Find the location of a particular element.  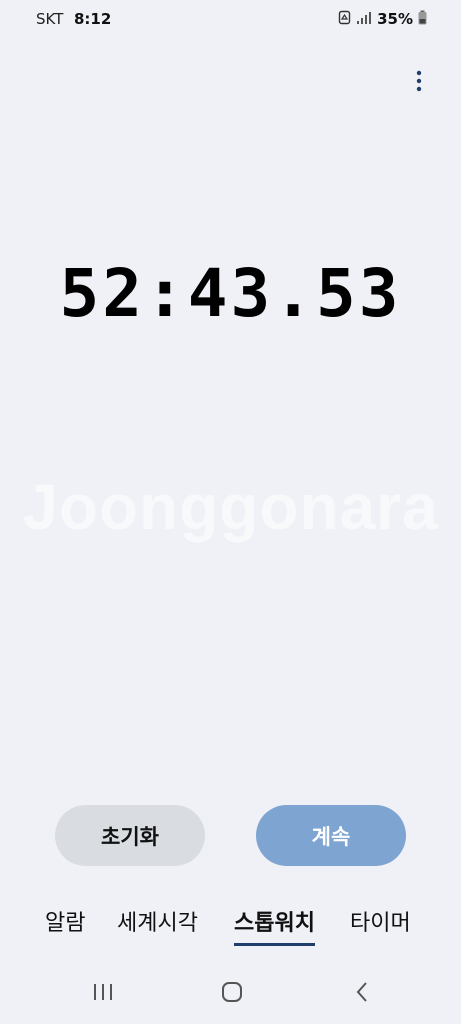

status-time: 8:12 is located at coordinates (93, 19).